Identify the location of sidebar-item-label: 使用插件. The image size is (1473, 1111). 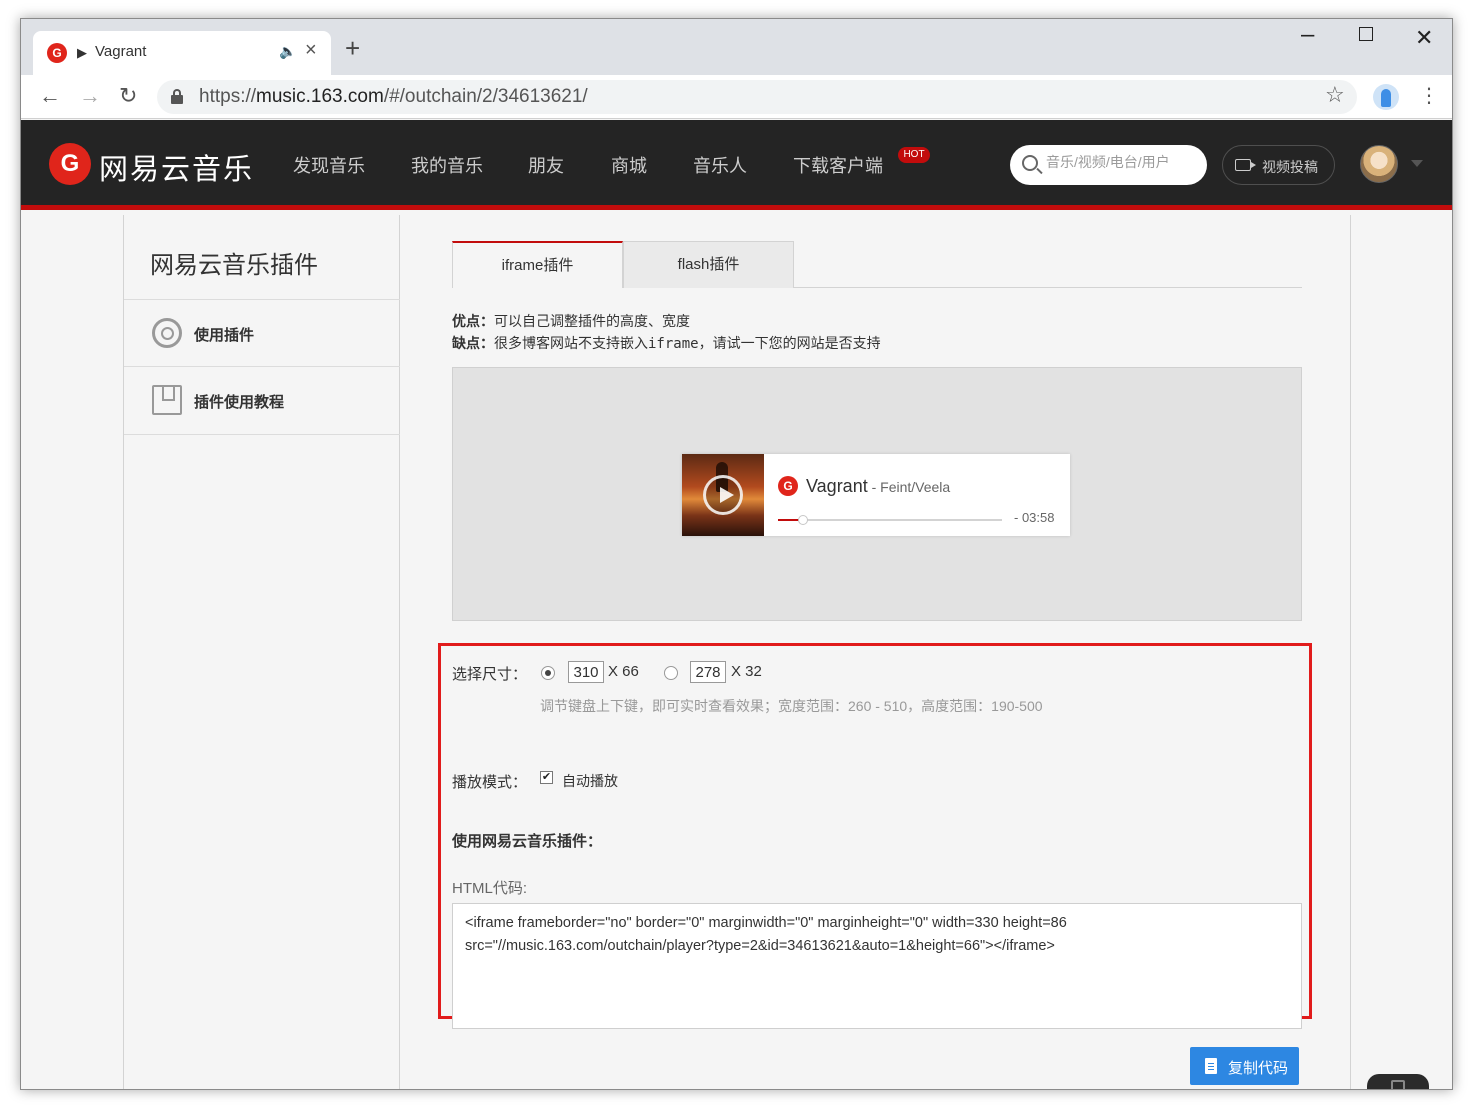
(224, 335).